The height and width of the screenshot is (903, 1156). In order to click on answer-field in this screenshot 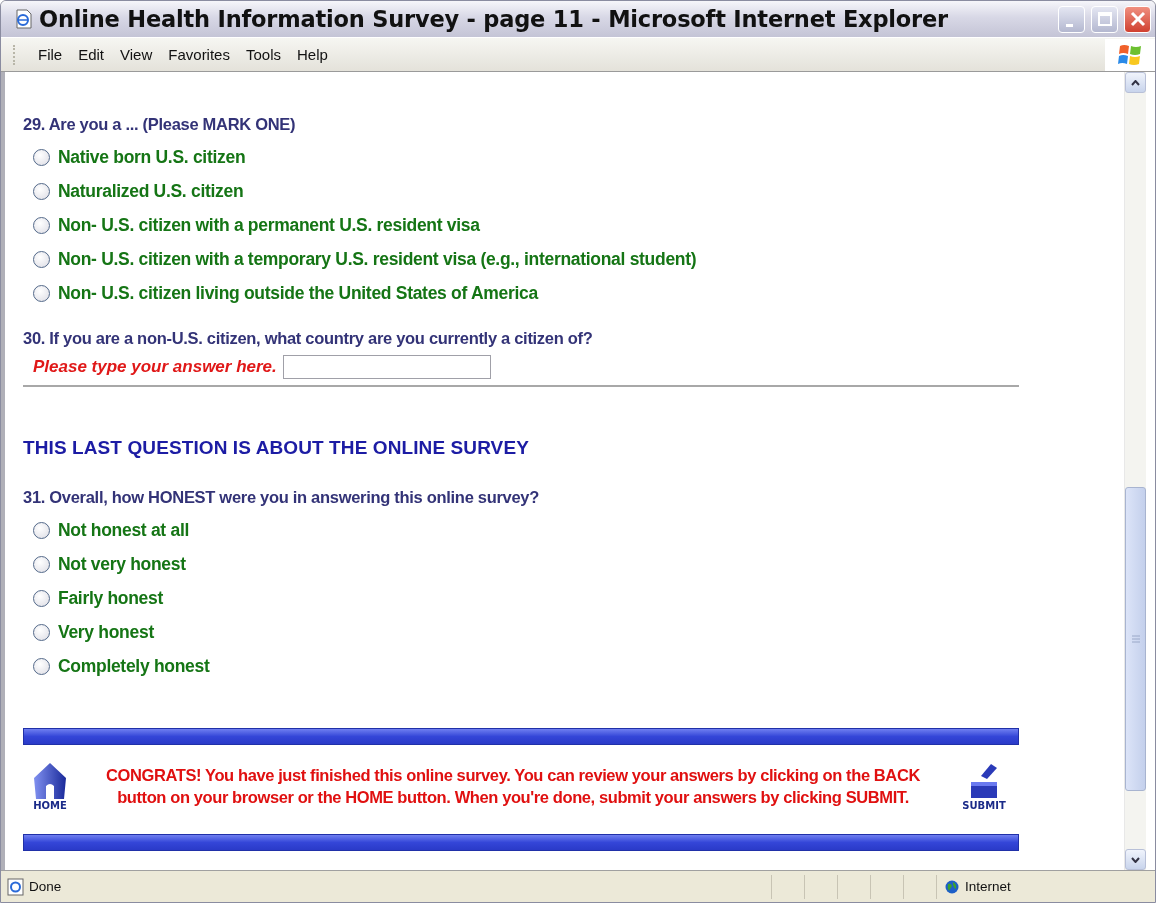, I will do `click(386, 367)`.